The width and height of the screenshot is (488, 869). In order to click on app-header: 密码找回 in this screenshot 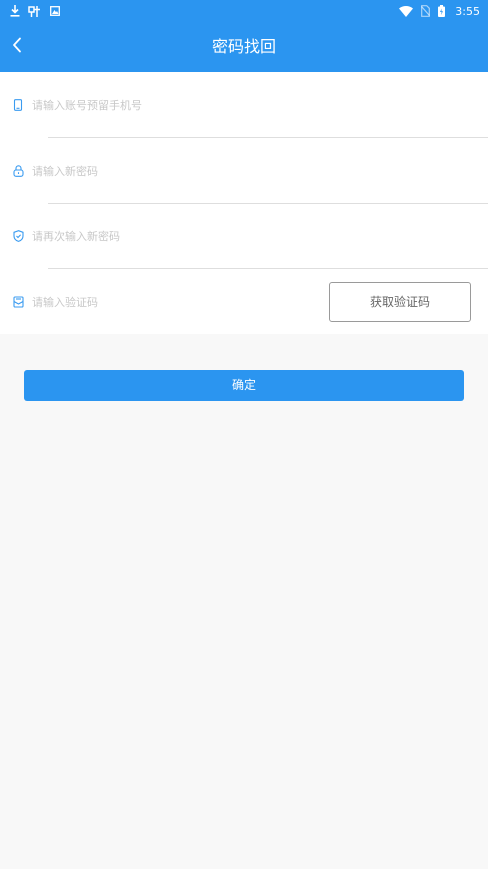, I will do `click(244, 47)`.